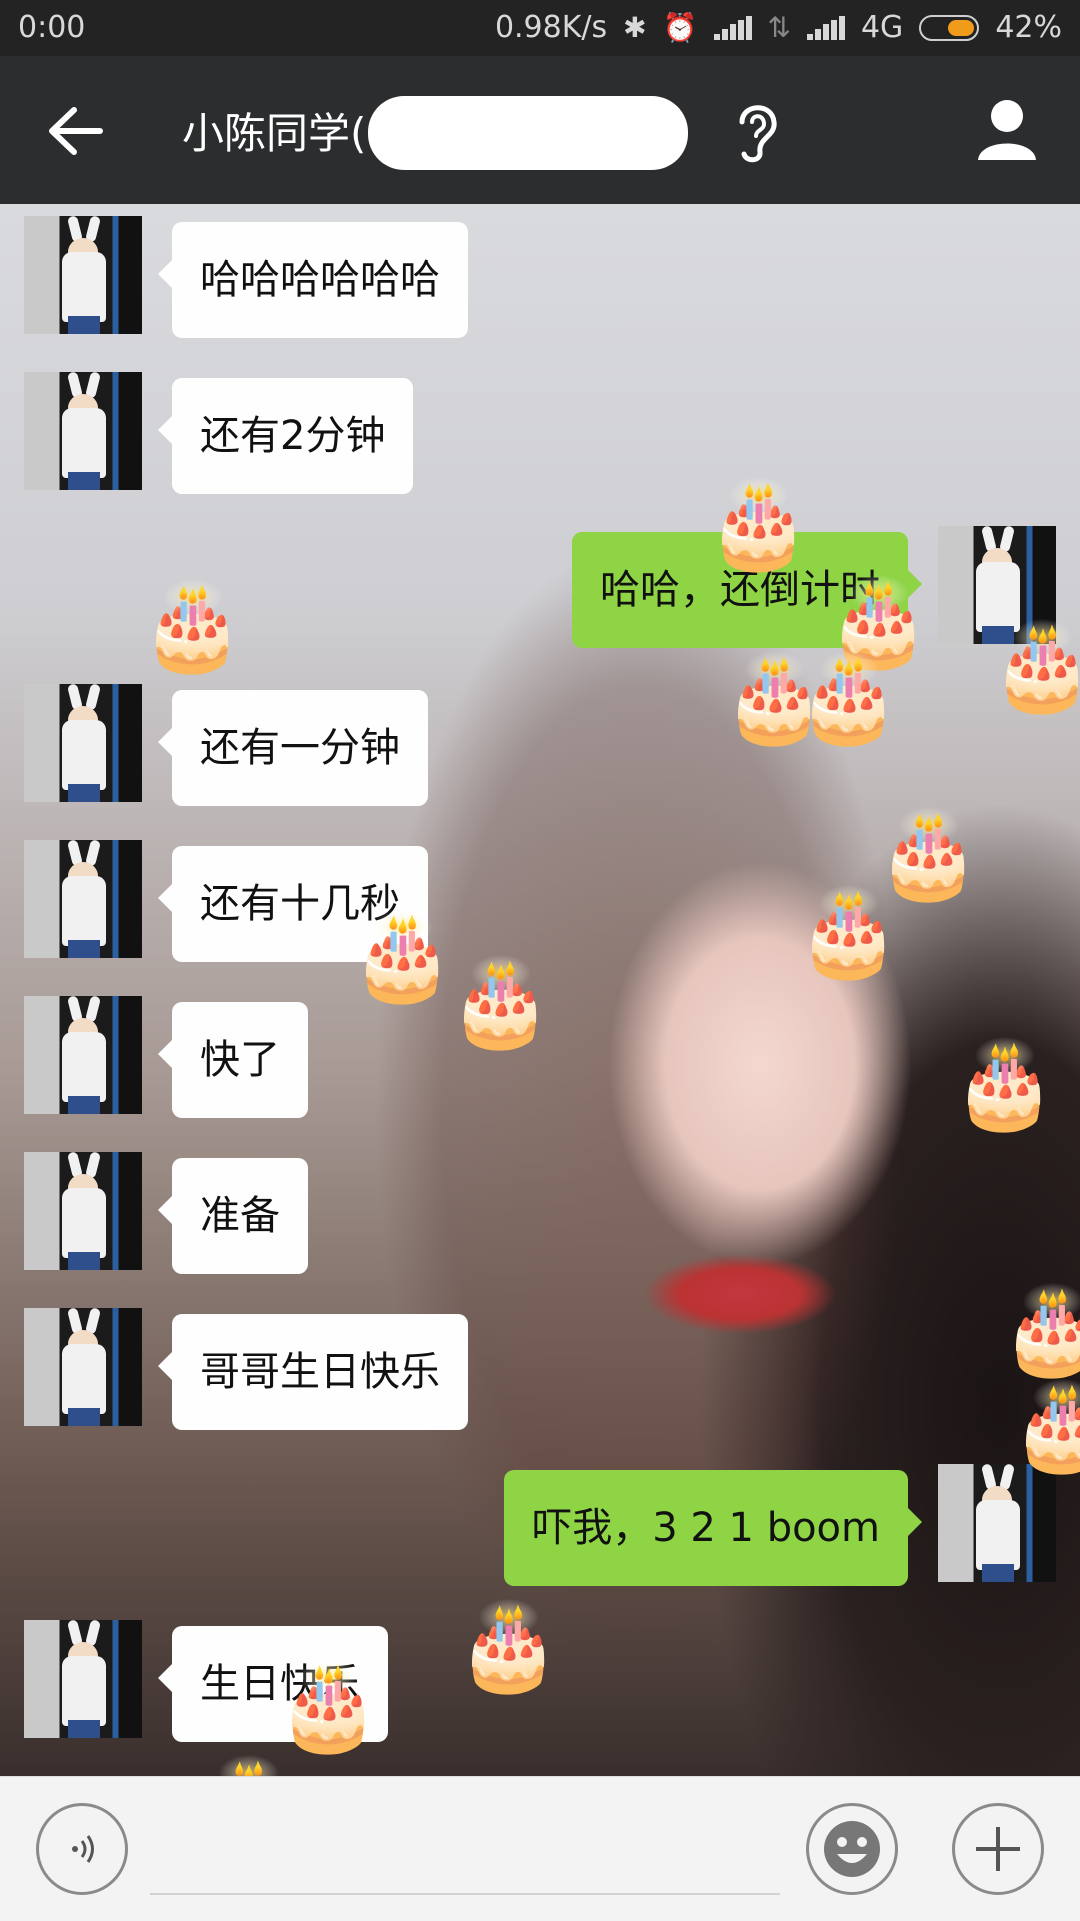 The image size is (1080, 1921). What do you see at coordinates (551, 27) in the screenshot?
I see `net-speed: 0.98K/s` at bounding box center [551, 27].